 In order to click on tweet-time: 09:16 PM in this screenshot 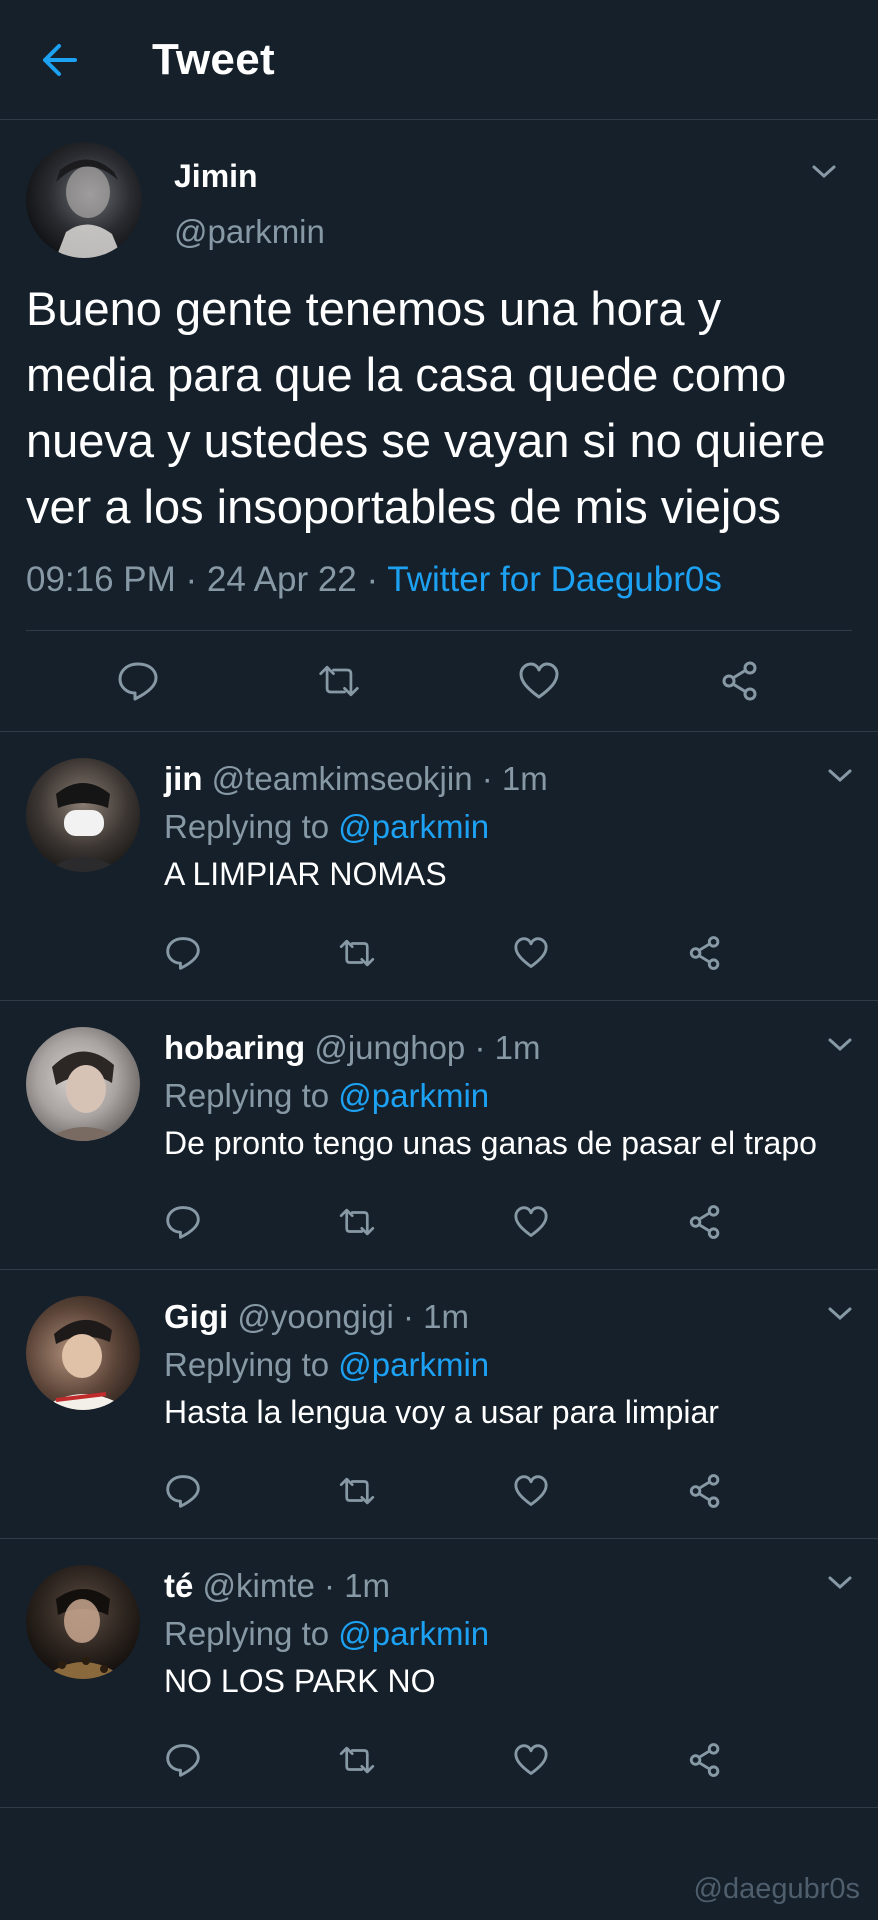, I will do `click(101, 579)`.